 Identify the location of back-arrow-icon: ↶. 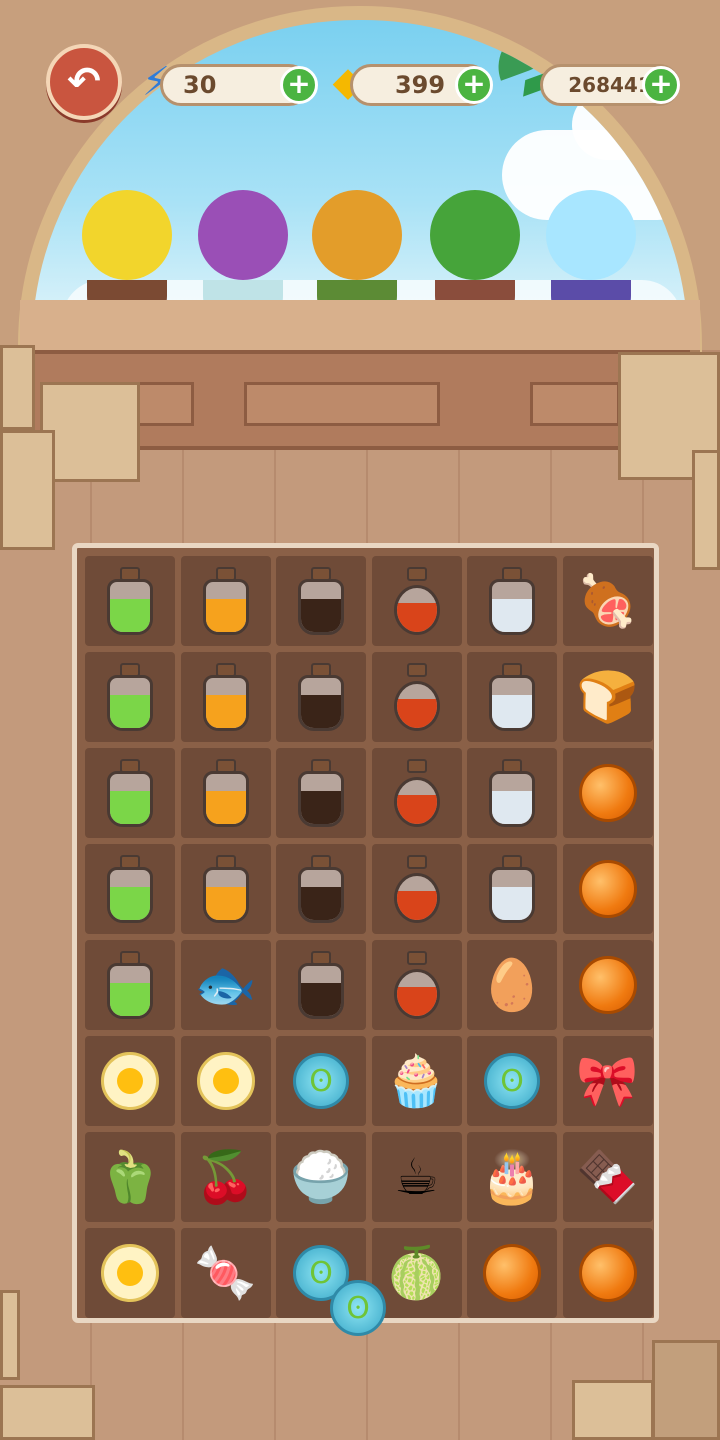
(84, 82).